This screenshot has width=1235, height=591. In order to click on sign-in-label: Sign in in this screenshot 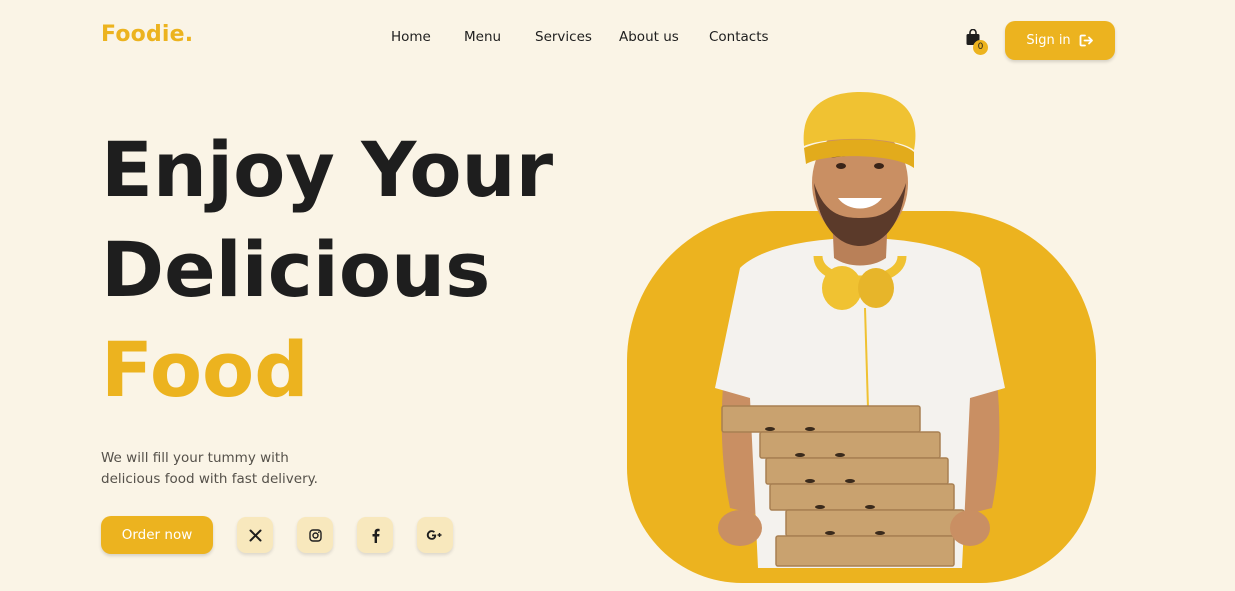, I will do `click(1048, 40)`.